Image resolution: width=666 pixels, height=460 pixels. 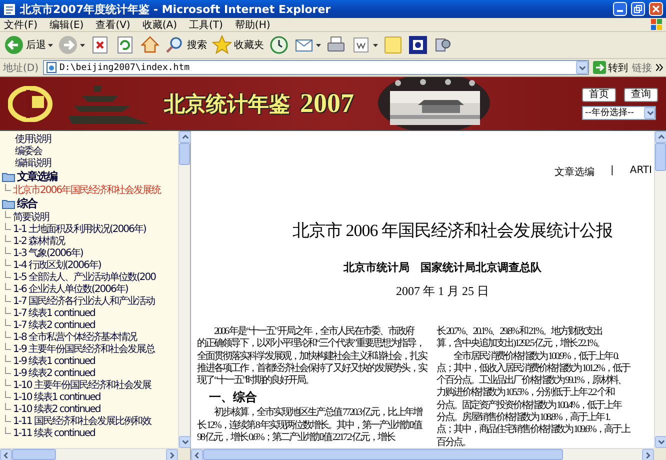 I want to click on menu-item: 编辑(E), so click(x=67, y=25).